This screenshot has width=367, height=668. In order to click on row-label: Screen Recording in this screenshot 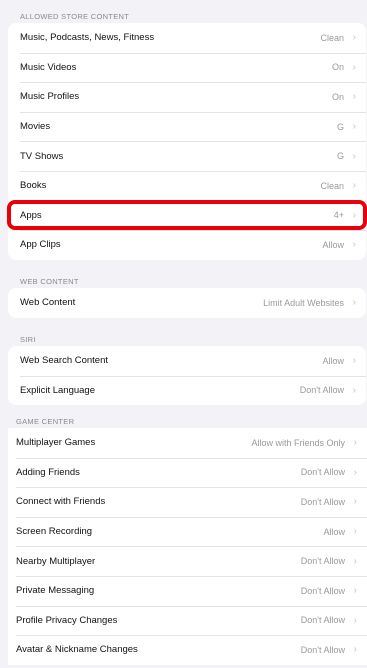, I will do `click(54, 532)`.